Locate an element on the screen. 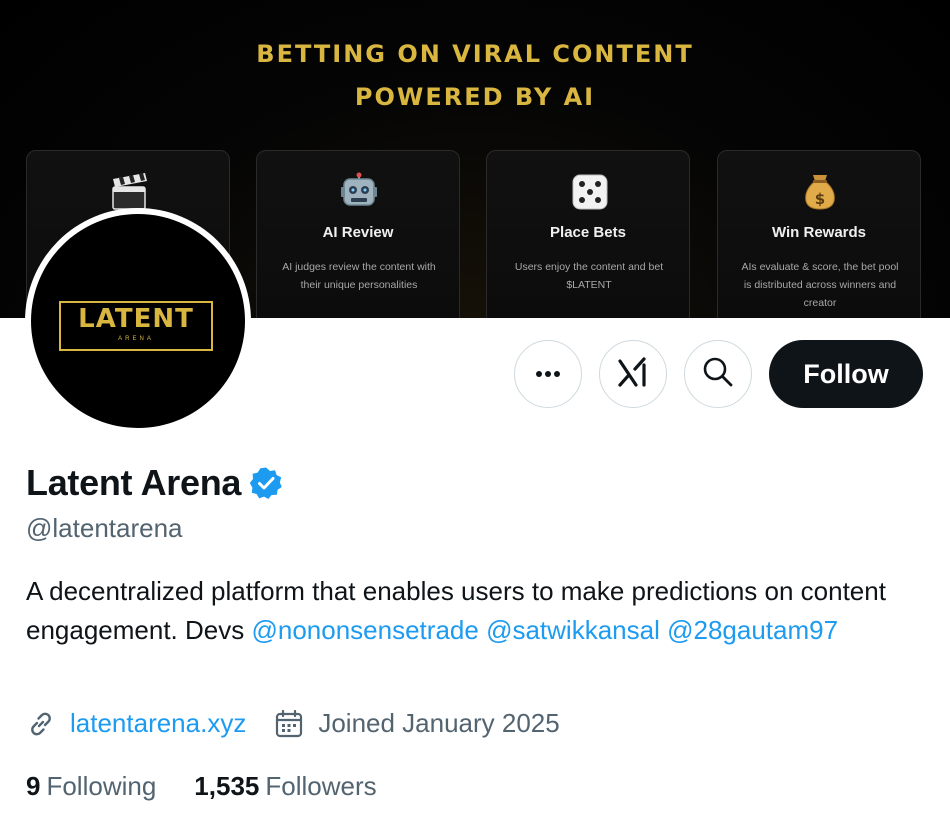 The height and width of the screenshot is (820, 950). profile-name-row: Latent Arena is located at coordinates (154, 483).